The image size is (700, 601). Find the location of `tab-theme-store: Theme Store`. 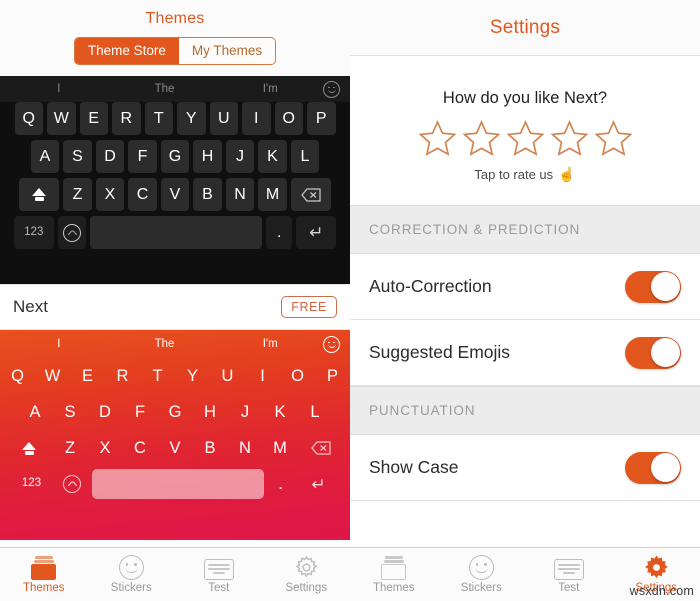

tab-theme-store: Theme Store is located at coordinates (126, 51).